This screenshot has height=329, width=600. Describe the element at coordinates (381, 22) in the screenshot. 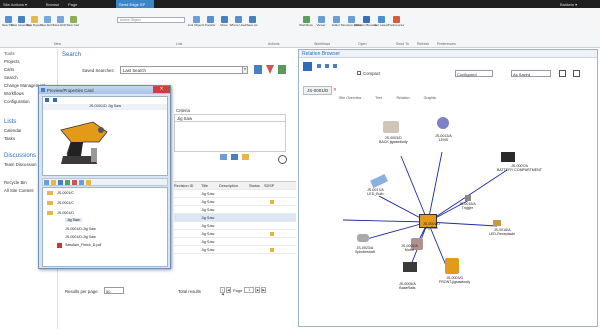

I see `get-latest-button: Get Latest` at that location.